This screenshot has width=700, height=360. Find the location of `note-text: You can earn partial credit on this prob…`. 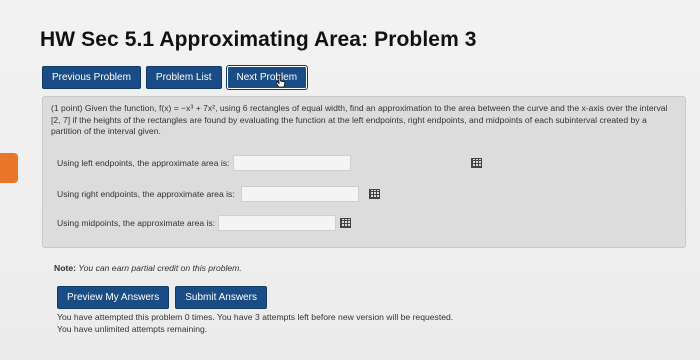

note-text: You can earn partial credit on this prob… is located at coordinates (160, 268).